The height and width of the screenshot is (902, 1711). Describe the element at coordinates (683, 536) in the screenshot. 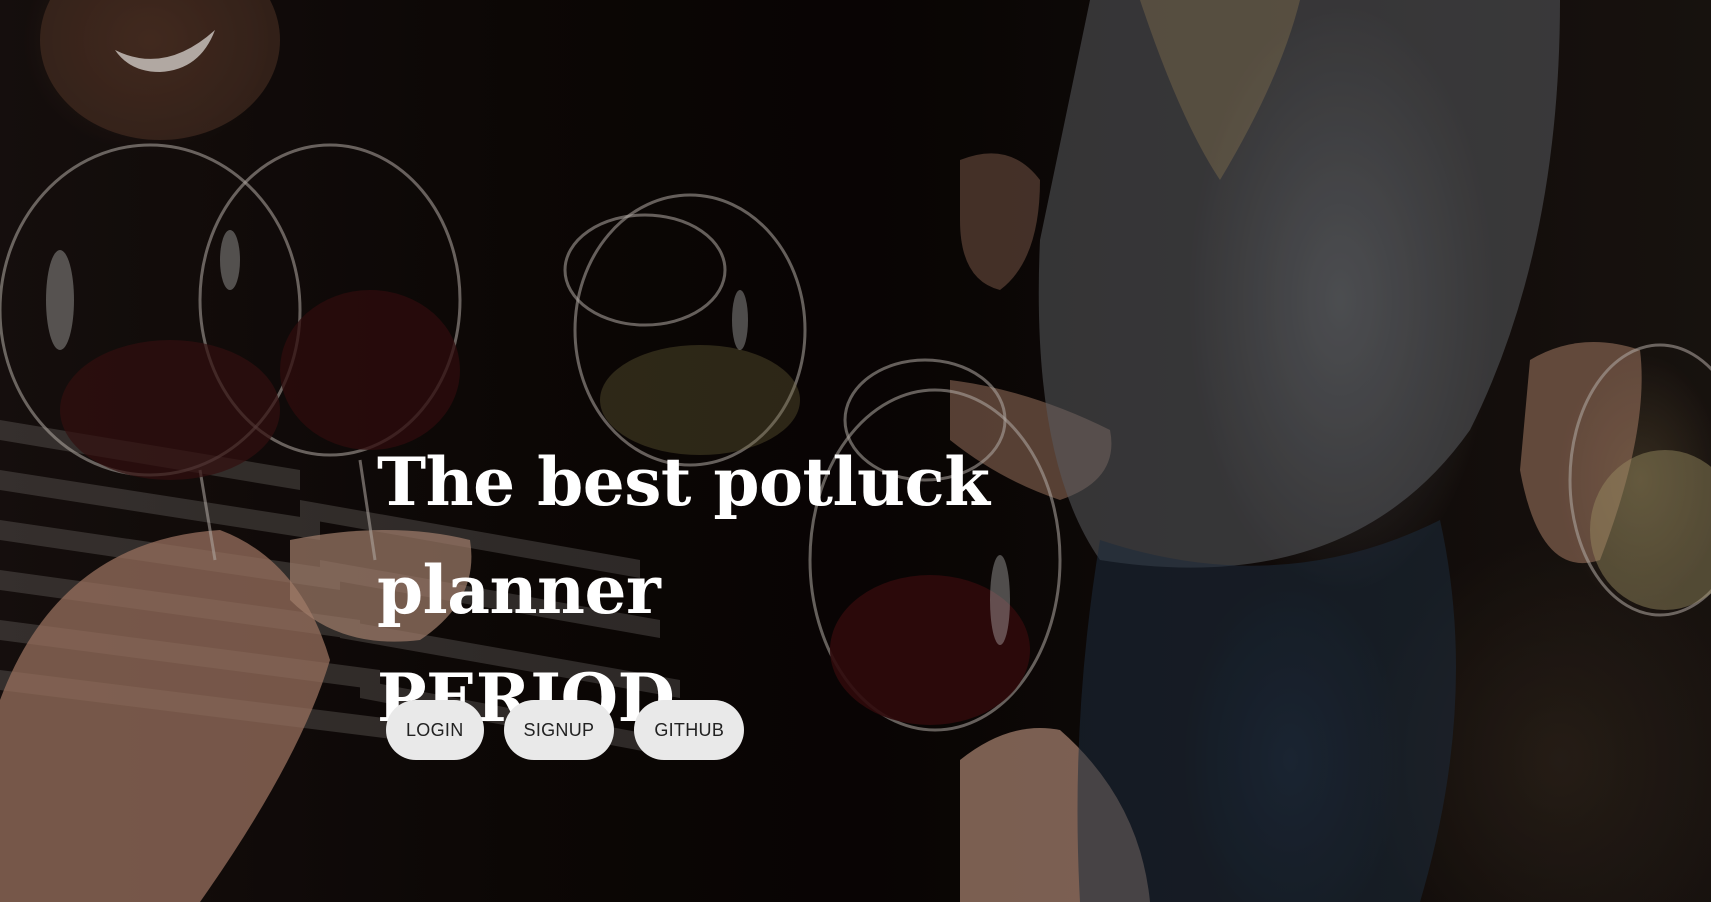

I see `headline-line-1: The best potluck planner` at that location.